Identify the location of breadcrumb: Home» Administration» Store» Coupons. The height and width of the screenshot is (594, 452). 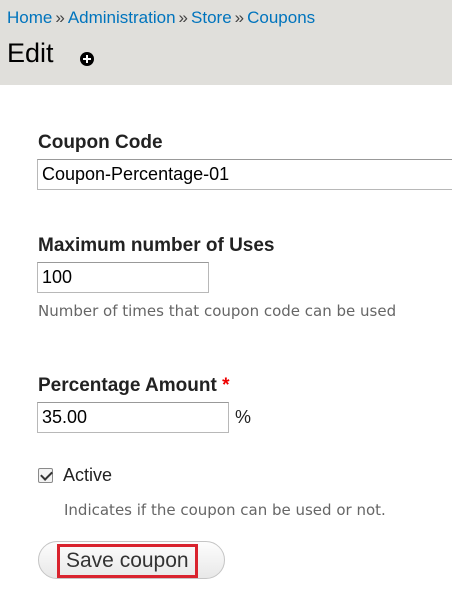
(161, 18).